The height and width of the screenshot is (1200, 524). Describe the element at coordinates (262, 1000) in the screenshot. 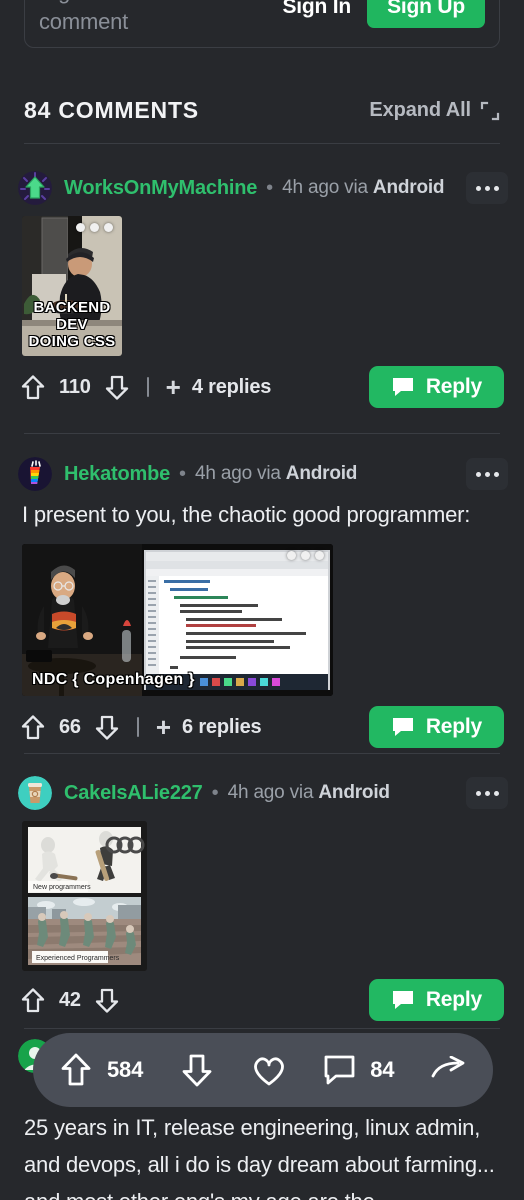

I see `comment-actions: 42 Reply` at that location.